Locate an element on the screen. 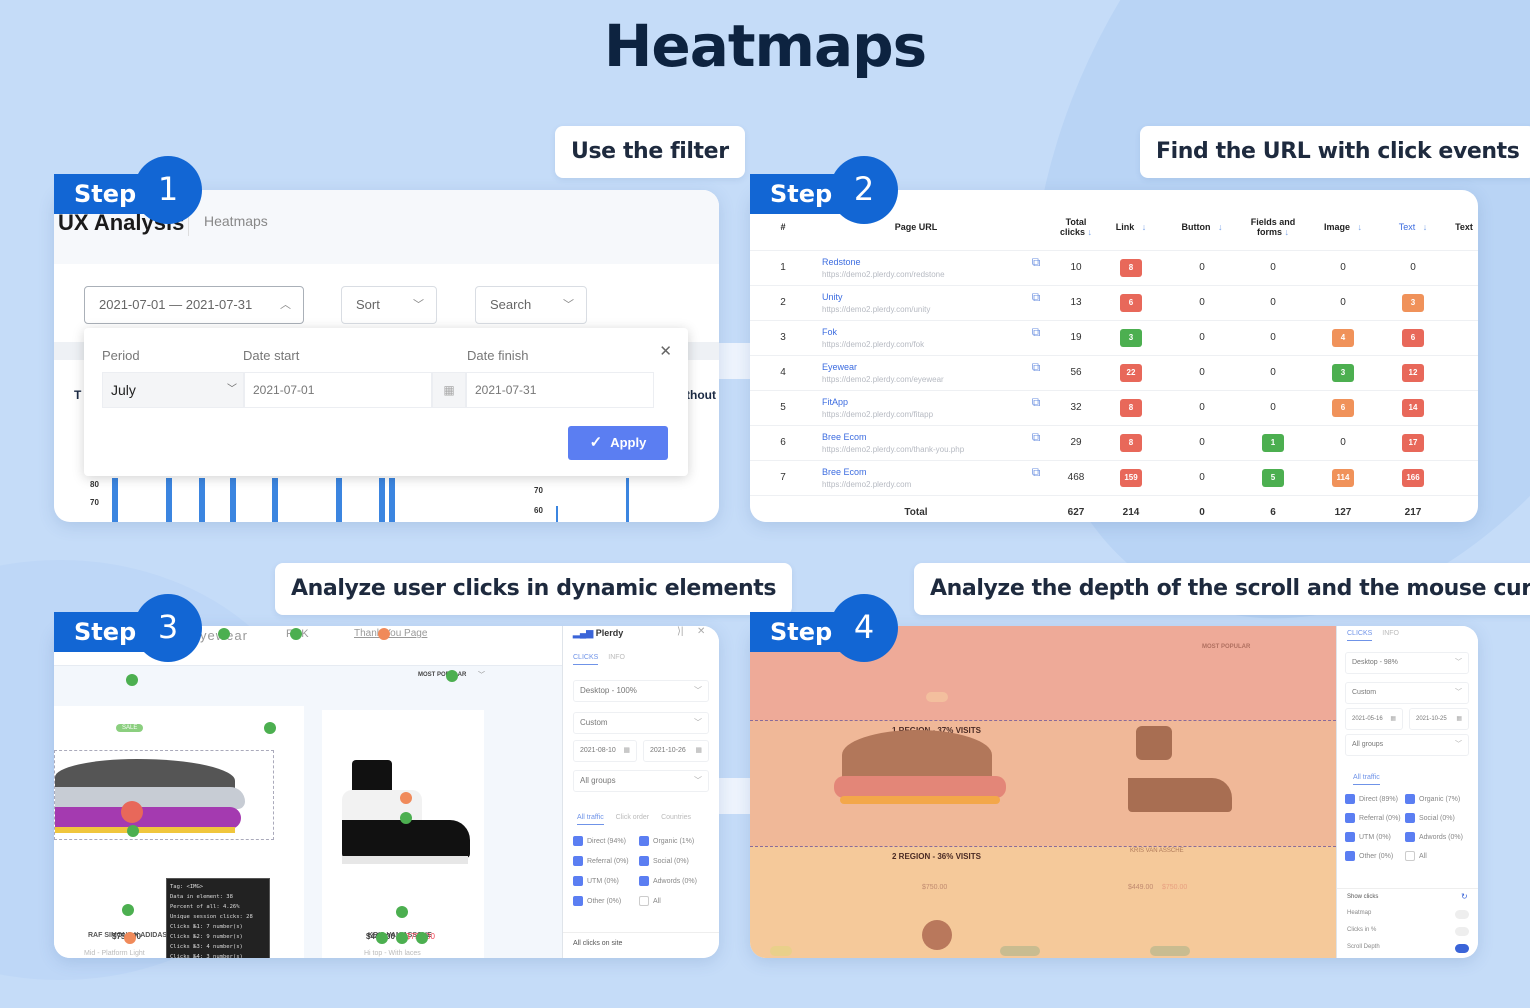  apply-button: ✓ Apply is located at coordinates (618, 443).